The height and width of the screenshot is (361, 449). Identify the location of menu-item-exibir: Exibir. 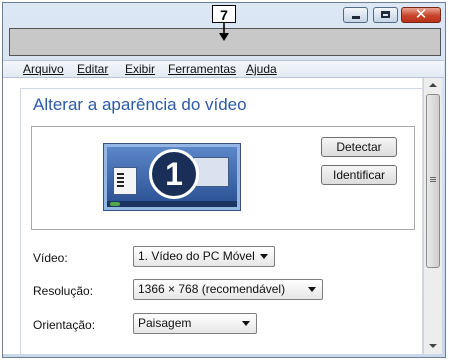
(140, 69).